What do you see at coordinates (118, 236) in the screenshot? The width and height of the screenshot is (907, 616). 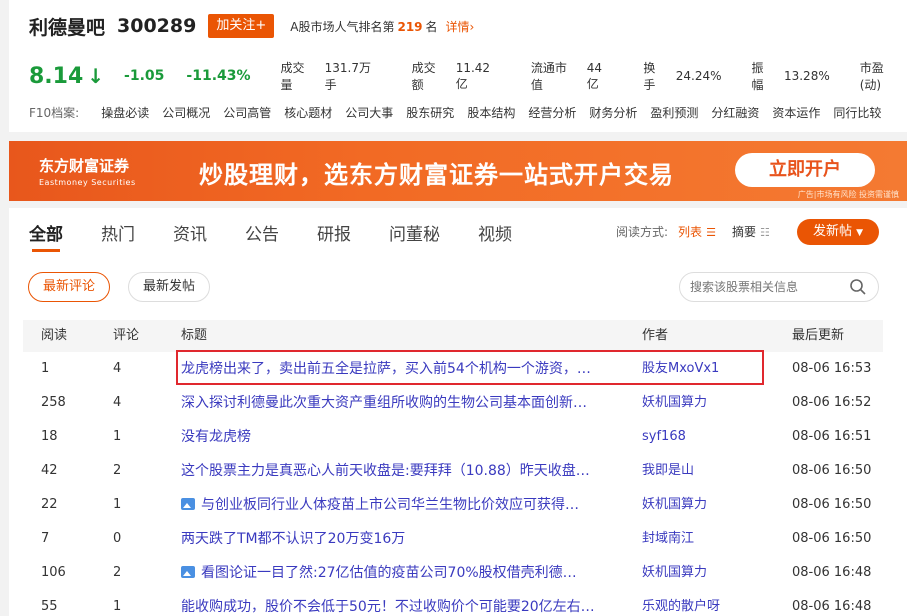 I see `tab-hot: 热门` at bounding box center [118, 236].